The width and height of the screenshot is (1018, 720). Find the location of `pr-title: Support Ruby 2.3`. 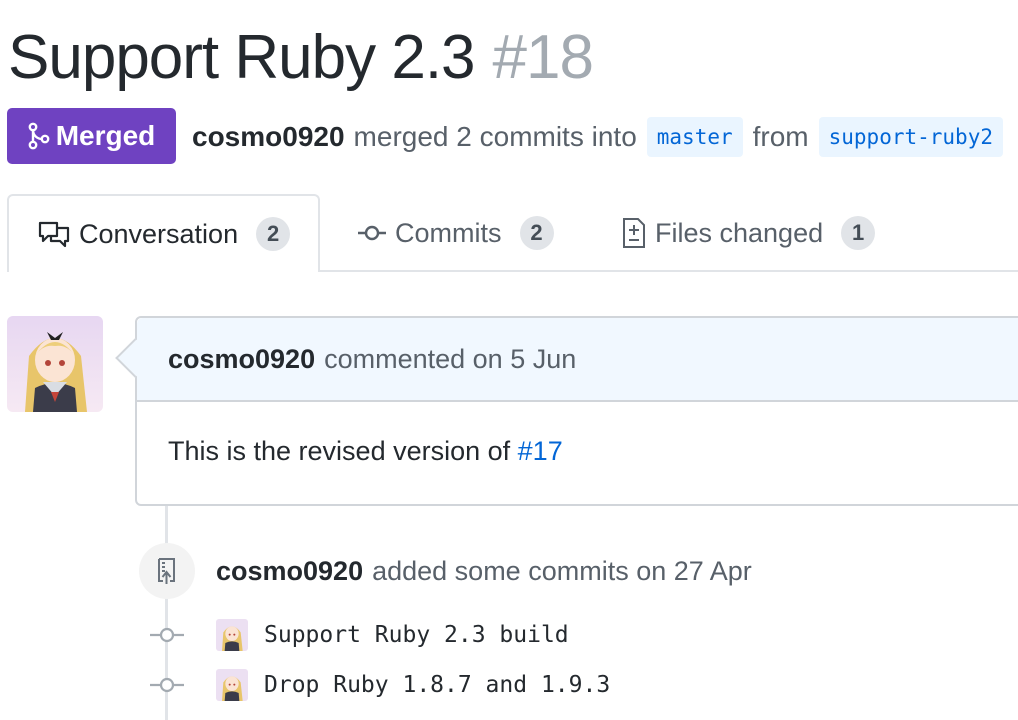

pr-title: Support Ruby 2.3 is located at coordinates (242, 57).